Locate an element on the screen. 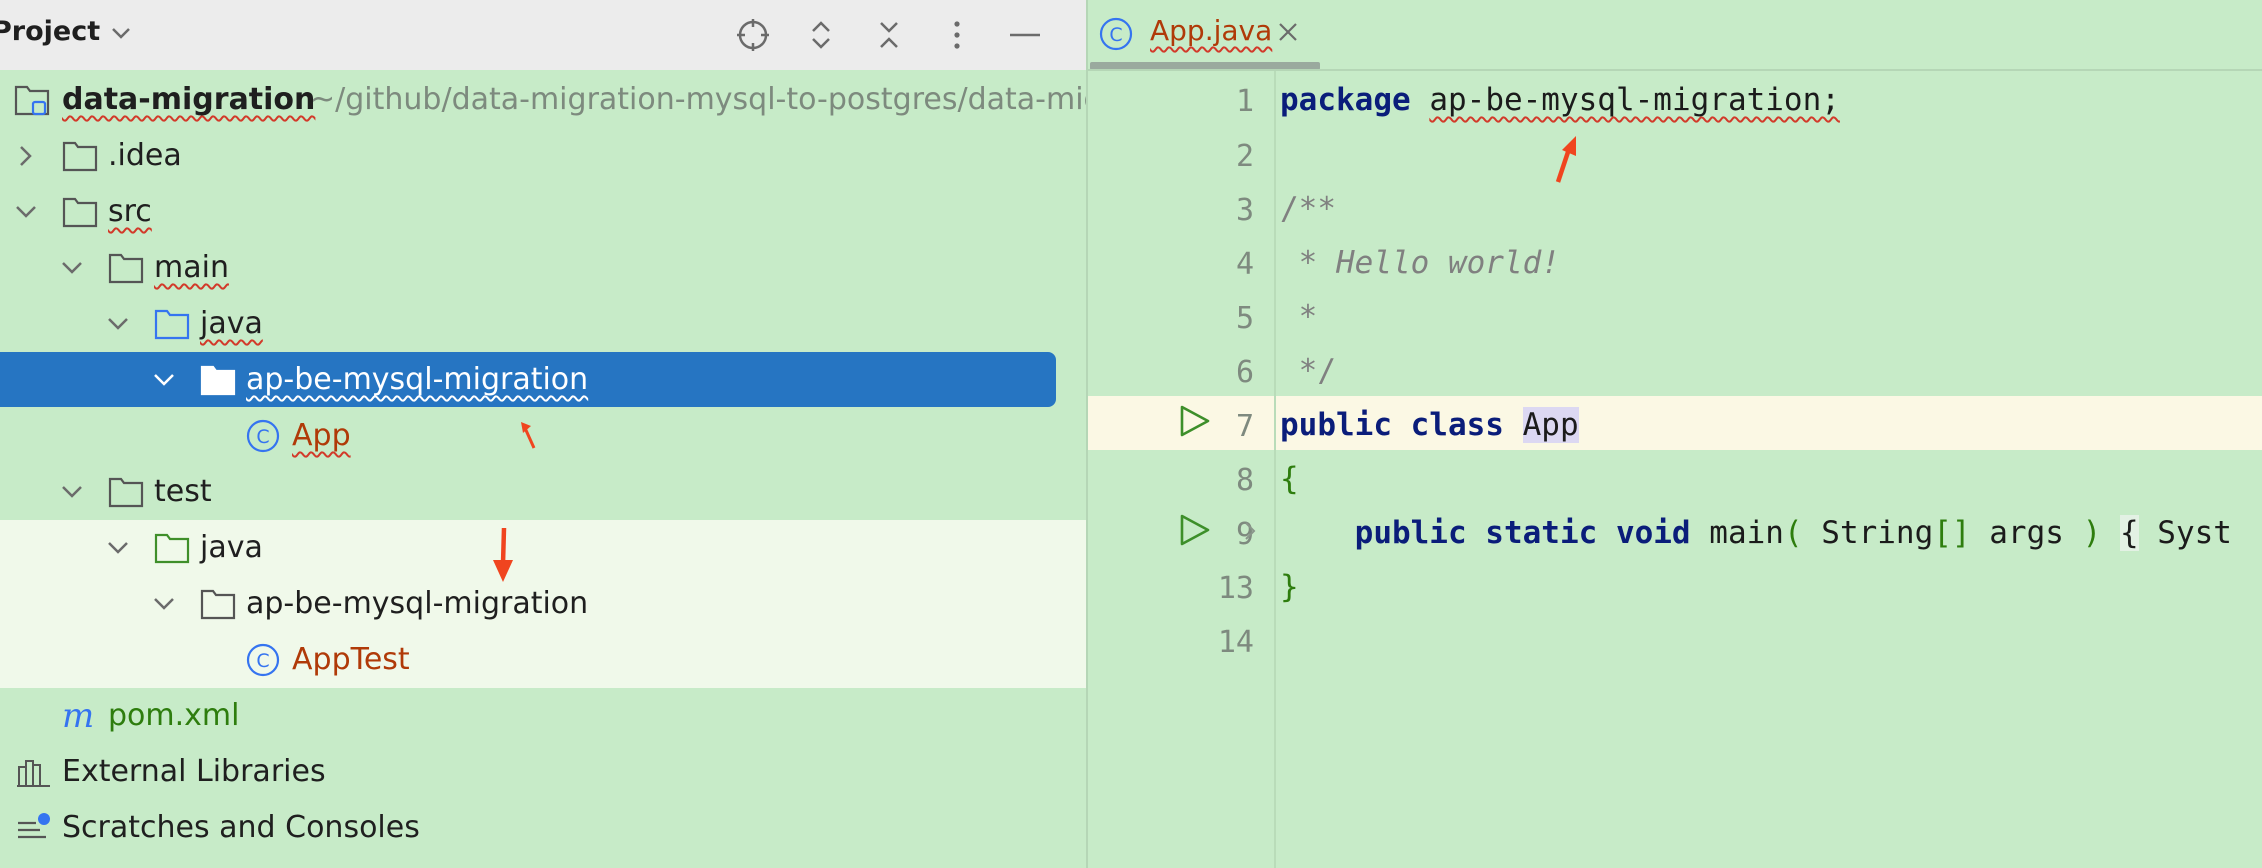 The height and width of the screenshot is (868, 2262). folded-code: Syst is located at coordinates (2194, 533).